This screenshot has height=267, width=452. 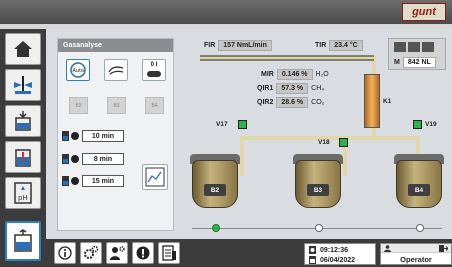 I want to click on ph-icon: pH, so click(x=23, y=193).